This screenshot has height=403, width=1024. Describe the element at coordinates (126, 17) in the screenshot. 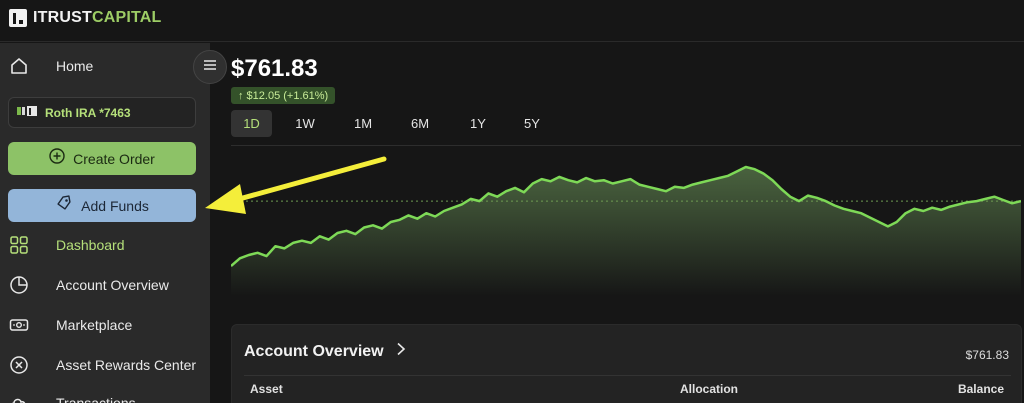

I see `brand-name-part2: CAPITAL` at that location.